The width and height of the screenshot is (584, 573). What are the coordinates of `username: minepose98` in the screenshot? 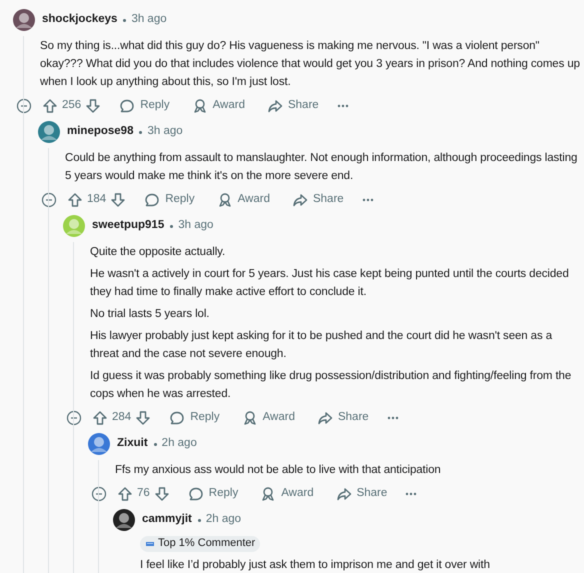 It's located at (100, 132).